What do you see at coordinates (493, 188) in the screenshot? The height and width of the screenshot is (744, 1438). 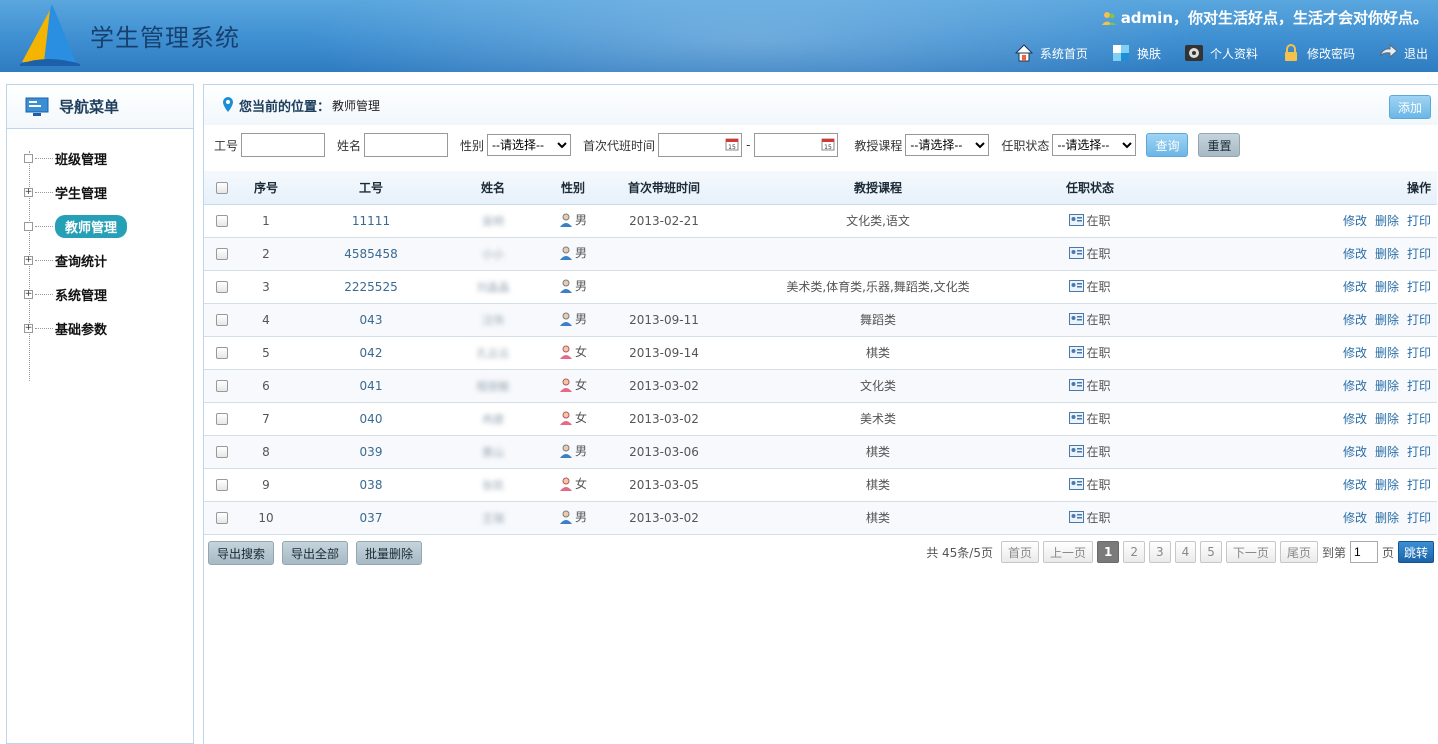 I see `col-name: 姓名` at bounding box center [493, 188].